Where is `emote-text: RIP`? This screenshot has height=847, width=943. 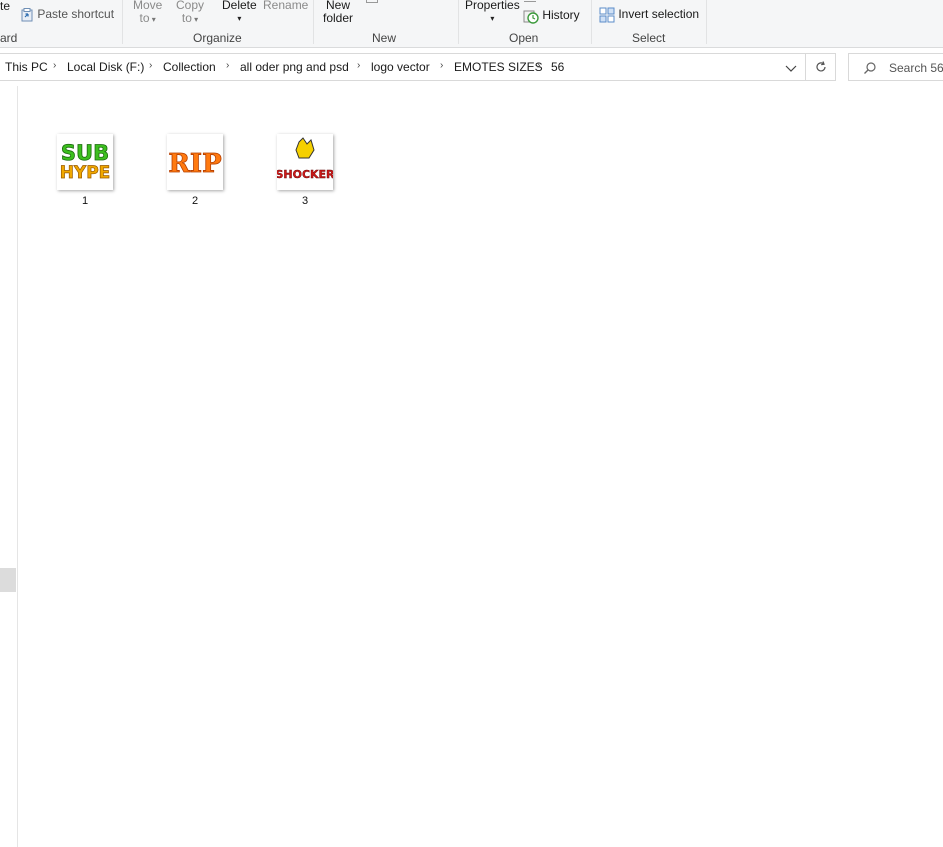
emote-text: RIP is located at coordinates (194, 164).